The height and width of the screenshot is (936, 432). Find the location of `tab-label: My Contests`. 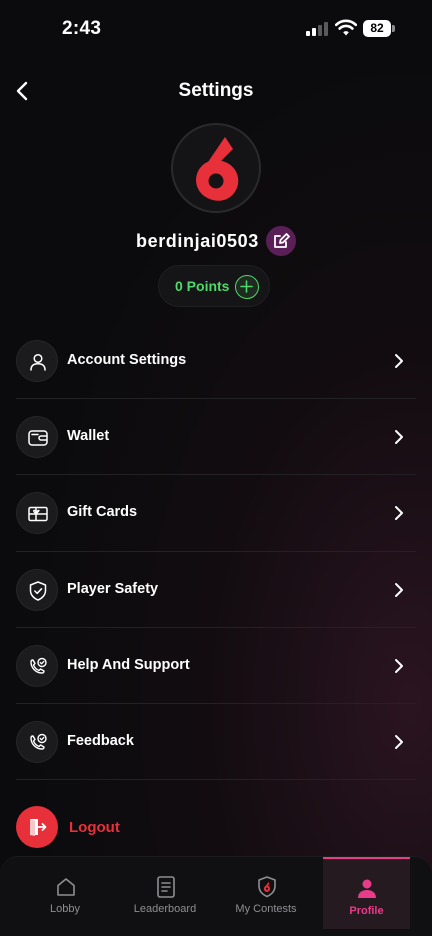

tab-label: My Contests is located at coordinates (266, 909).